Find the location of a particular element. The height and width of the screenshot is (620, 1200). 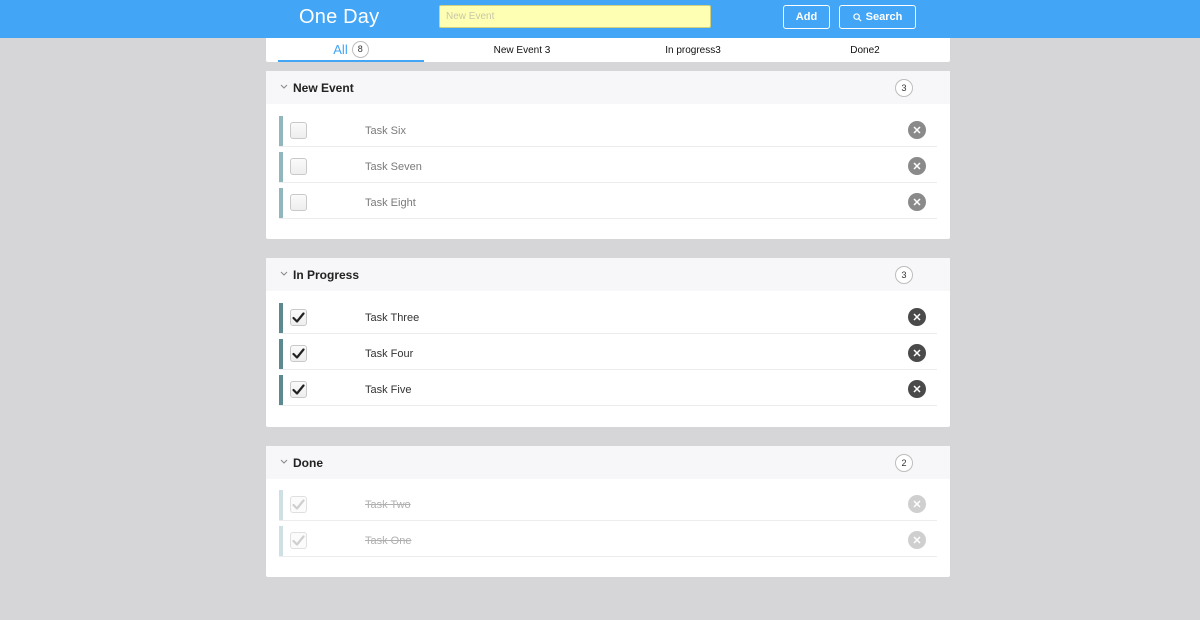

group-count-badge: 2 is located at coordinates (904, 463).